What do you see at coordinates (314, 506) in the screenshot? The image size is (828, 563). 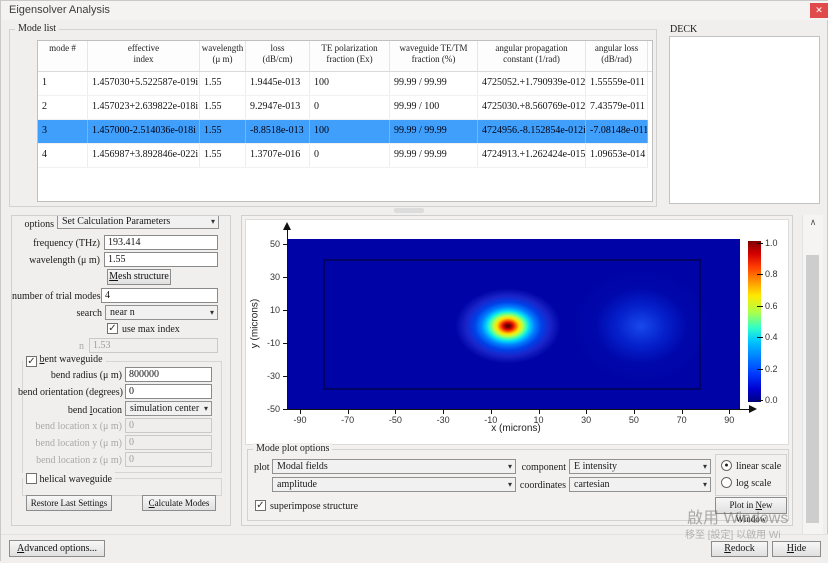 I see `superimpose-structure-label: superimpose structure` at bounding box center [314, 506].